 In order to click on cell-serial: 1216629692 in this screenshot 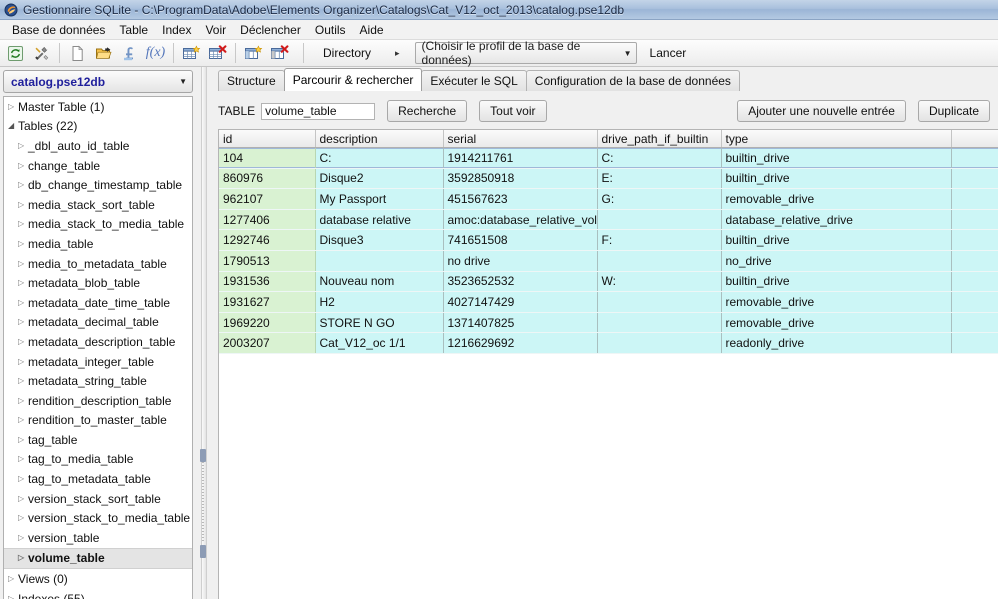, I will do `click(520, 343)`.